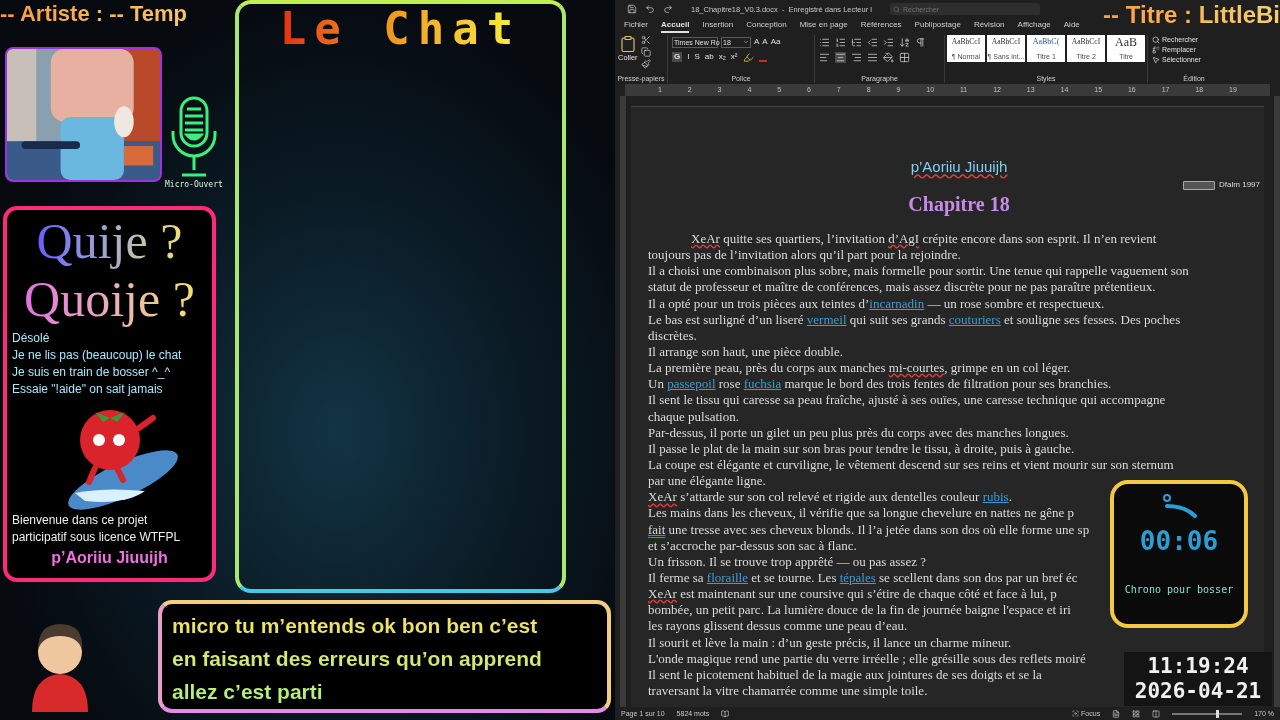 This screenshot has width=1280, height=720. I want to click on document-line: les rayons glissent dessus comme une peau d’eau., so click(778, 626).